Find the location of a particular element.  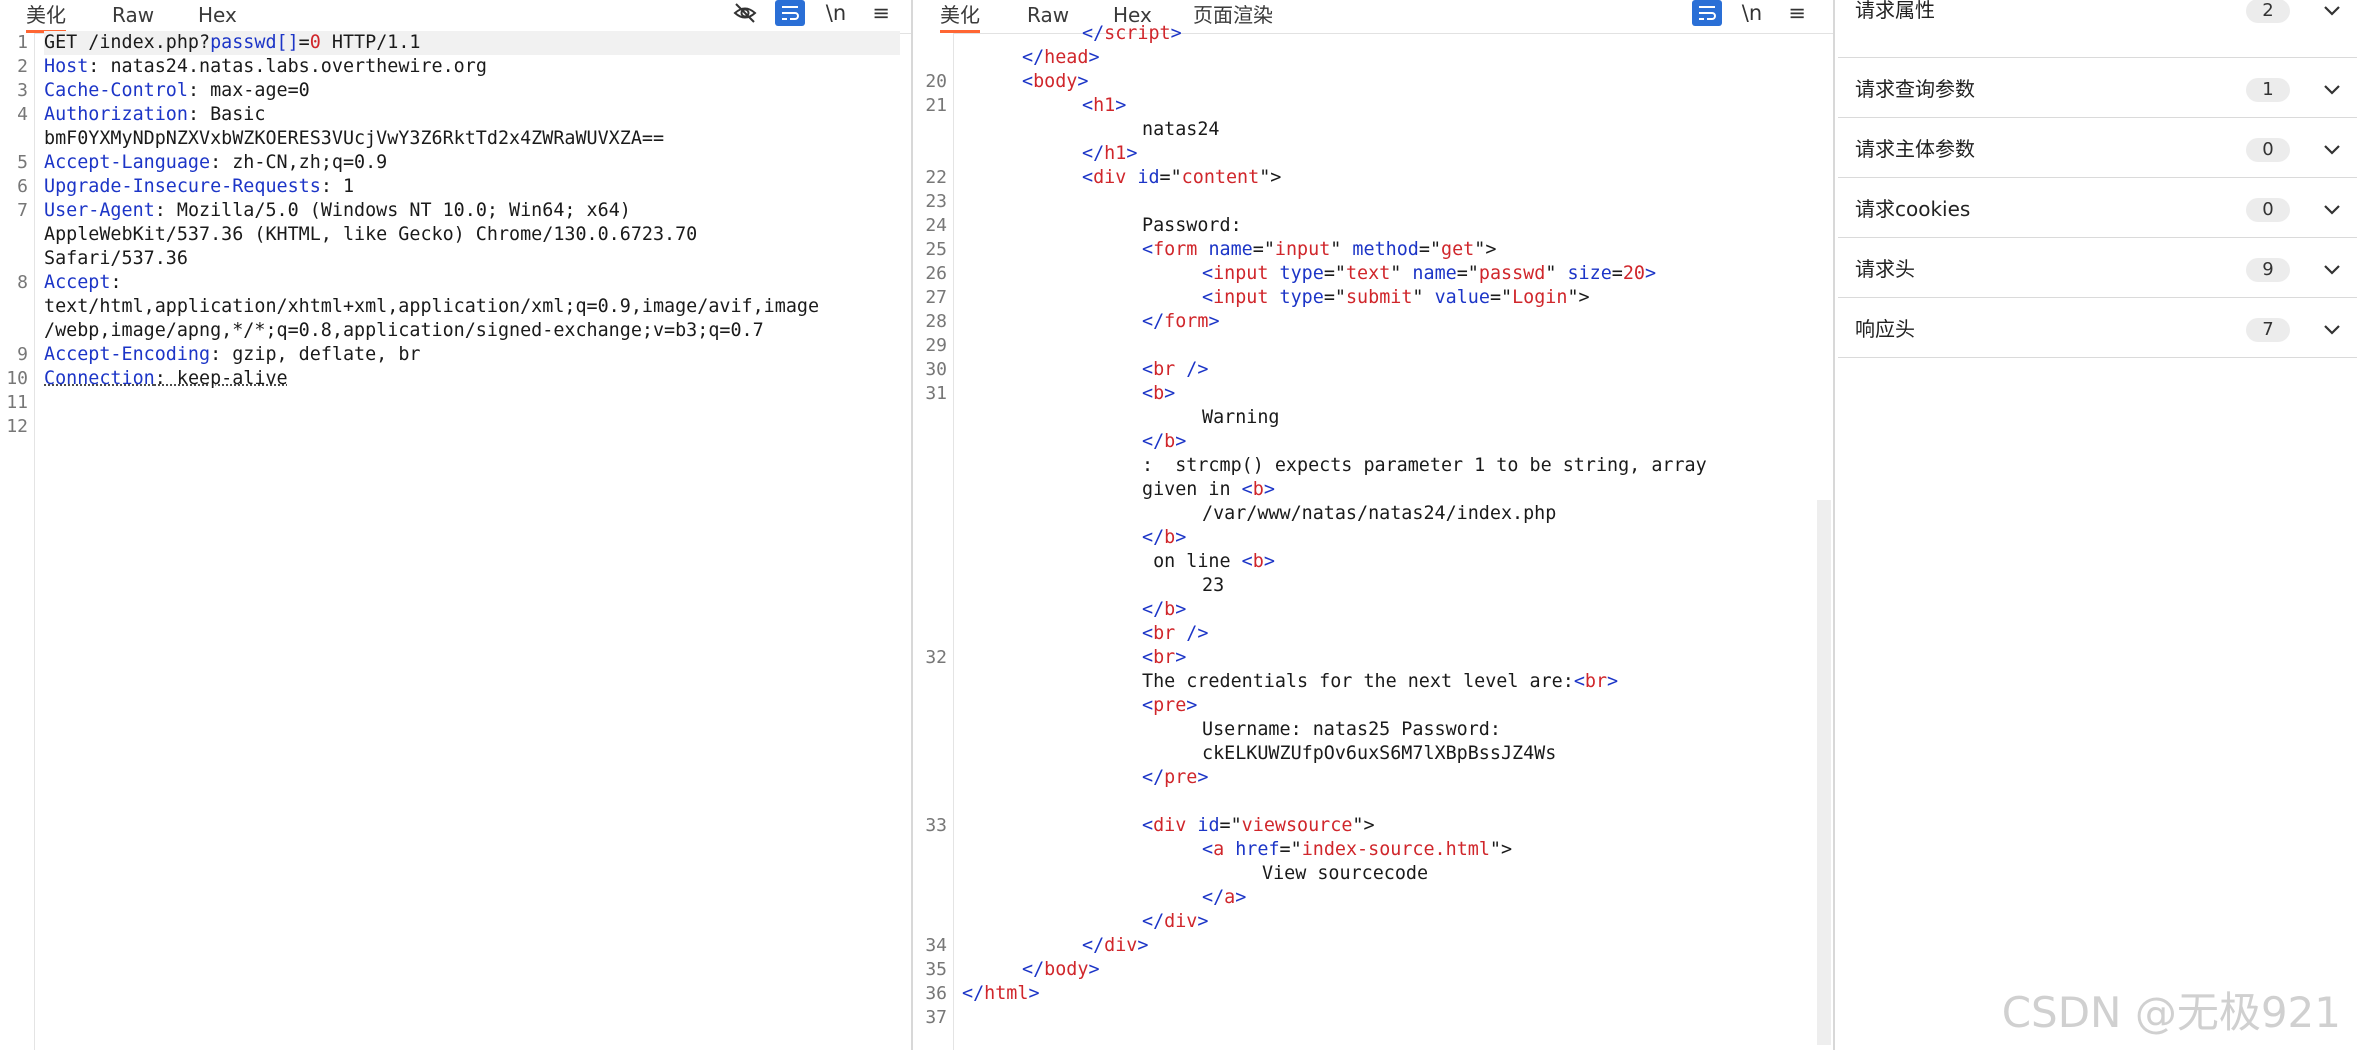

code-token: =" is located at coordinates (1263, 249).